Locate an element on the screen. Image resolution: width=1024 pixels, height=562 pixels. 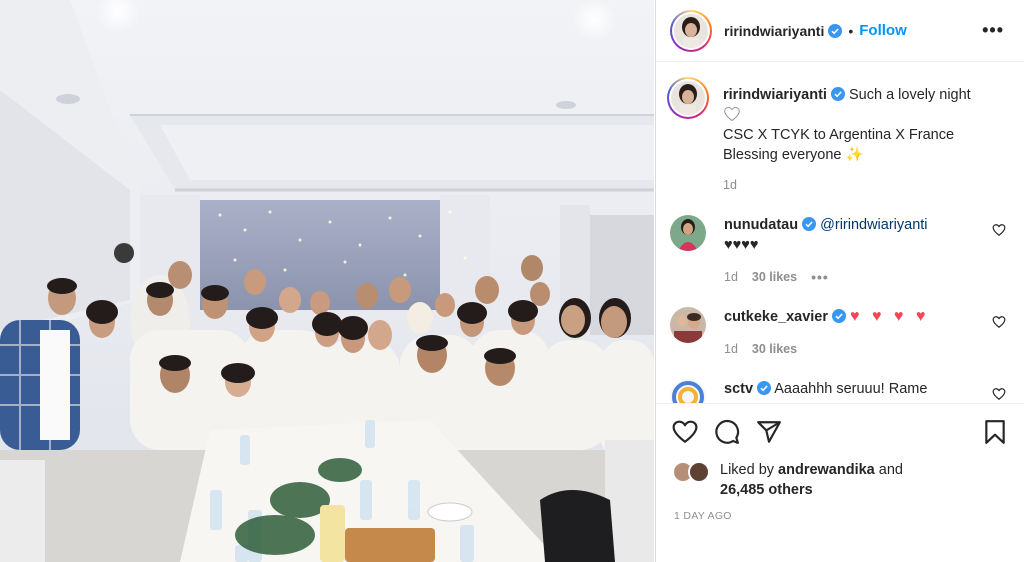
liked-by-user: andrewandika is located at coordinates (826, 470).